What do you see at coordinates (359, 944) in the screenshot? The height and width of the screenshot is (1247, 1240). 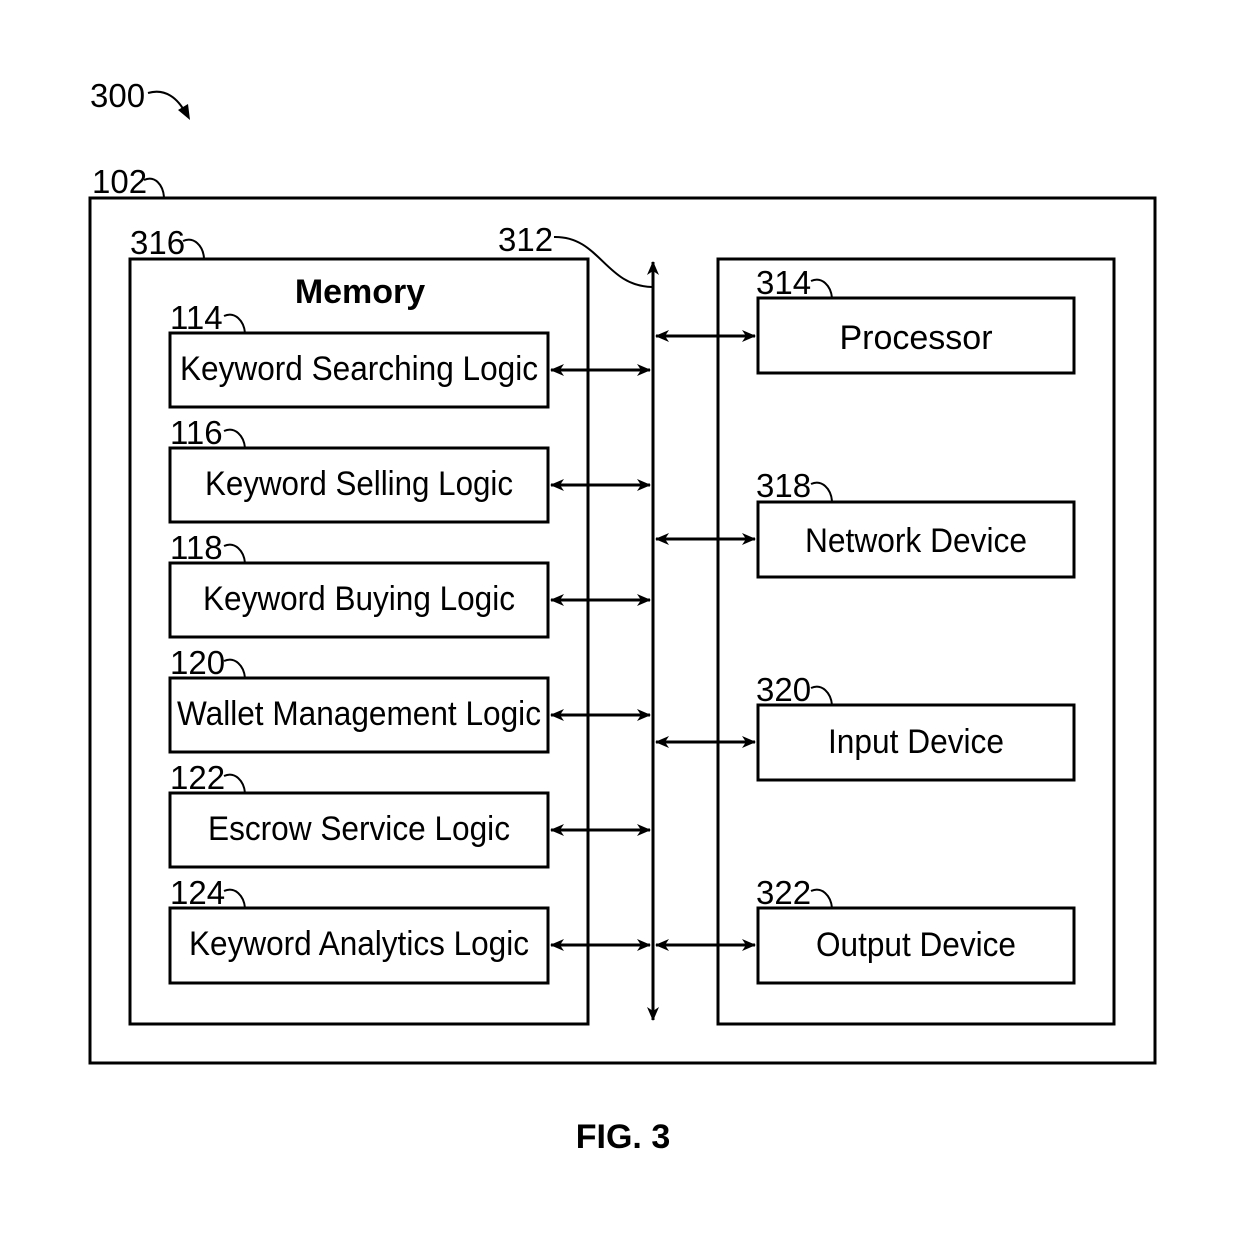 I see `module-label: Keyword Analytics Logic` at bounding box center [359, 944].